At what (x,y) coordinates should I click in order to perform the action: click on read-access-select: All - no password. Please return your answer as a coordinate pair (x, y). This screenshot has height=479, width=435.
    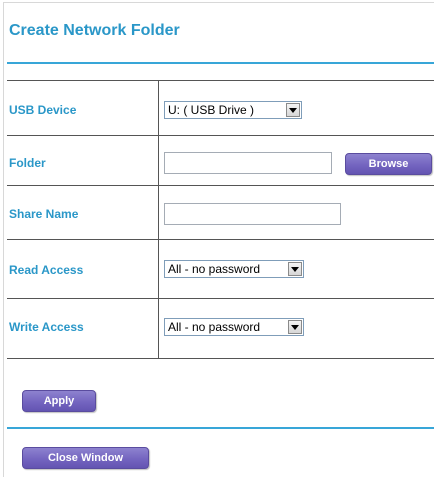
    Looking at the image, I should click on (234, 269).